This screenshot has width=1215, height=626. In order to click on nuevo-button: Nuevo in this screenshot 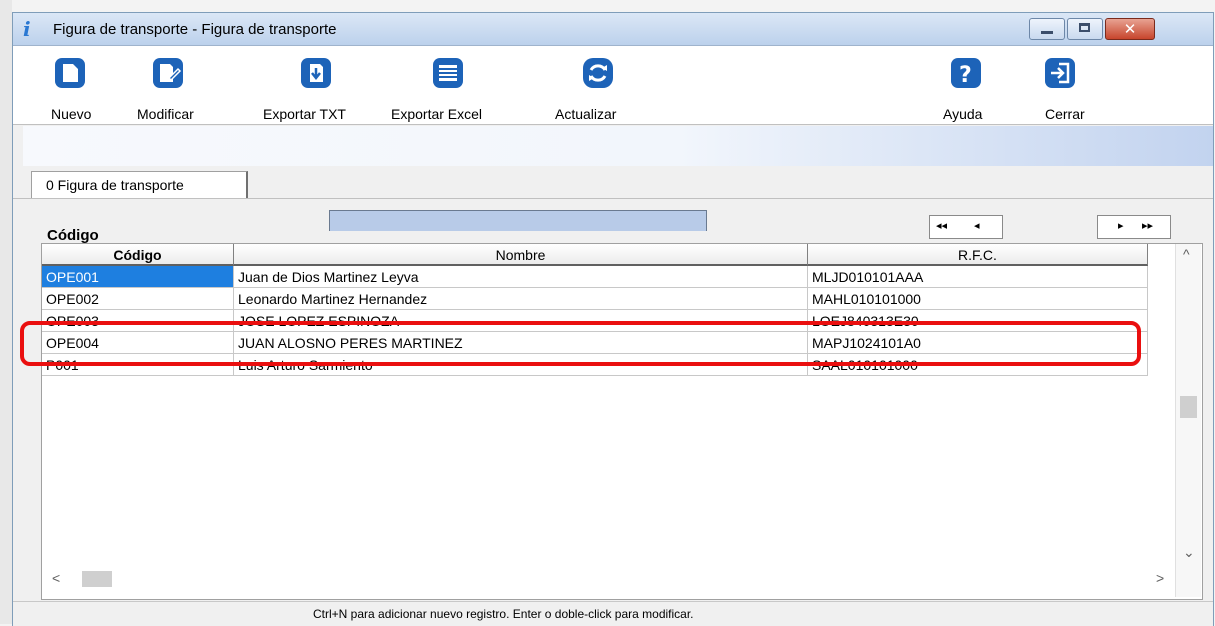, I will do `click(68, 85)`.